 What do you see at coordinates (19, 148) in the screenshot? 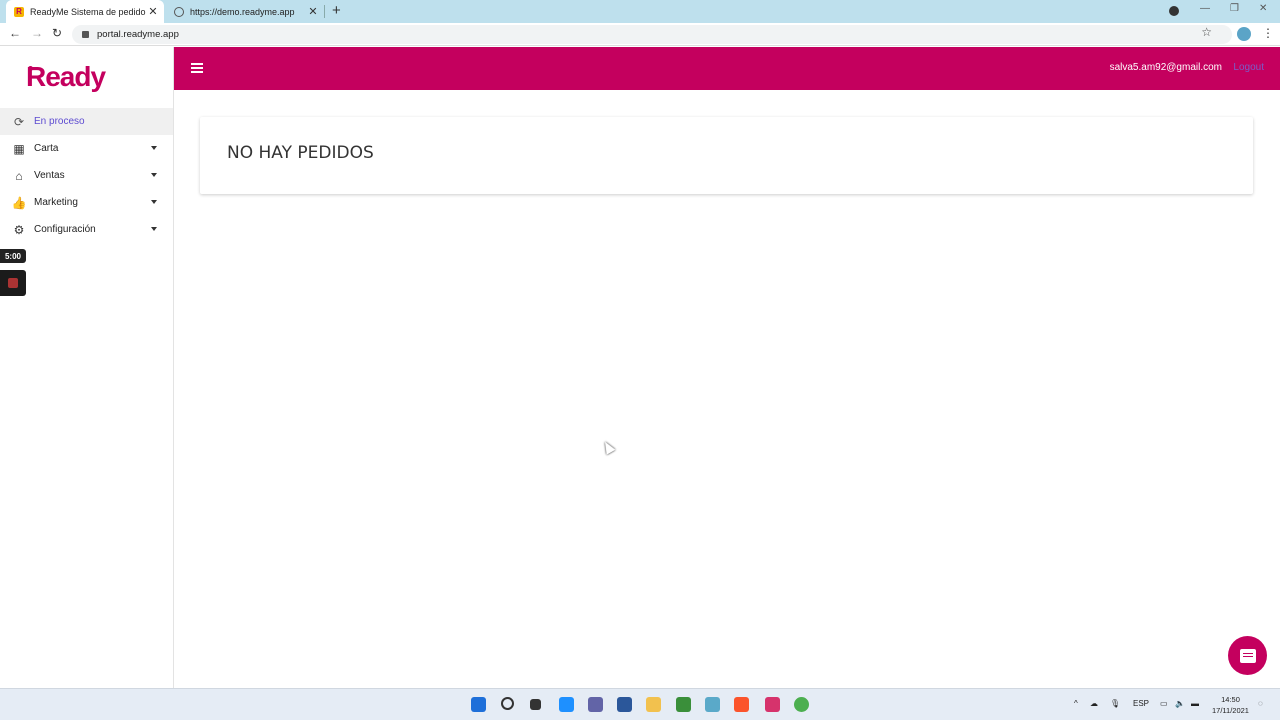
I see `dashboard-icon: ▦` at bounding box center [19, 148].